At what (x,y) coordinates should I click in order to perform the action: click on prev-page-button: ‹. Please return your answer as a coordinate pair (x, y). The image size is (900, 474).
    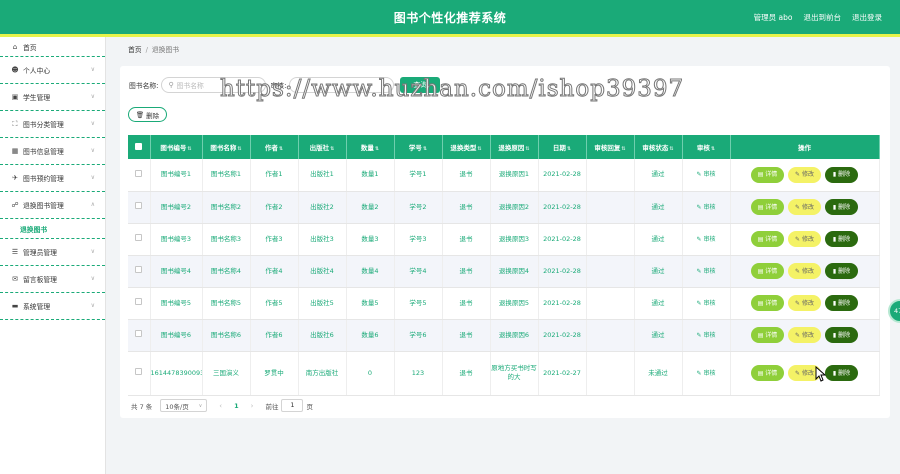
    Looking at the image, I should click on (220, 406).